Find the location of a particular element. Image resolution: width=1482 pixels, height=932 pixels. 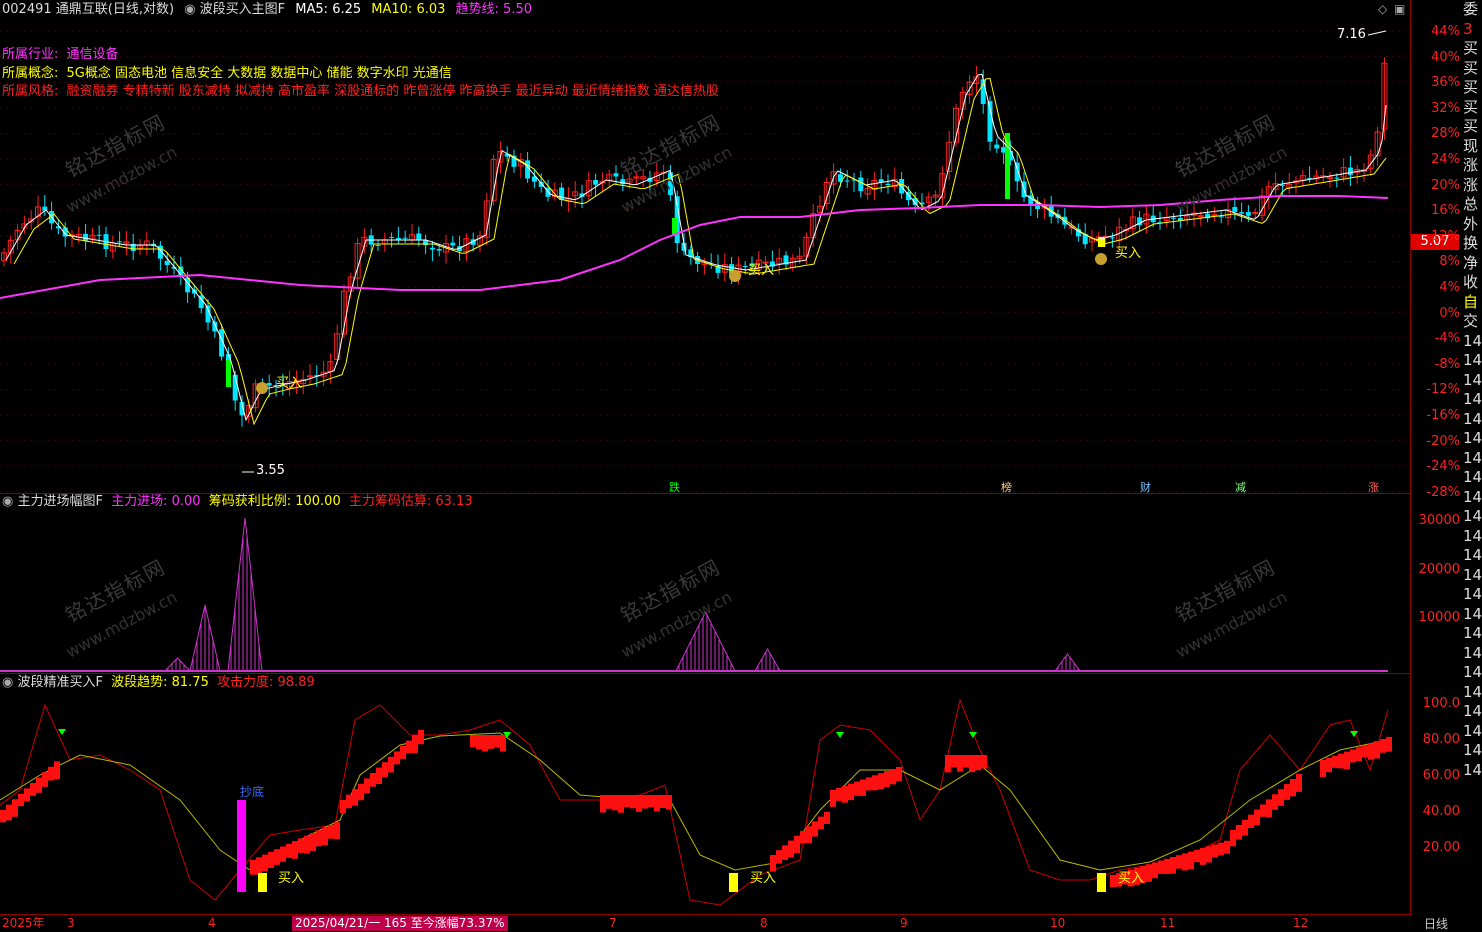

side-panel-item: 收 is located at coordinates (1472, 283).